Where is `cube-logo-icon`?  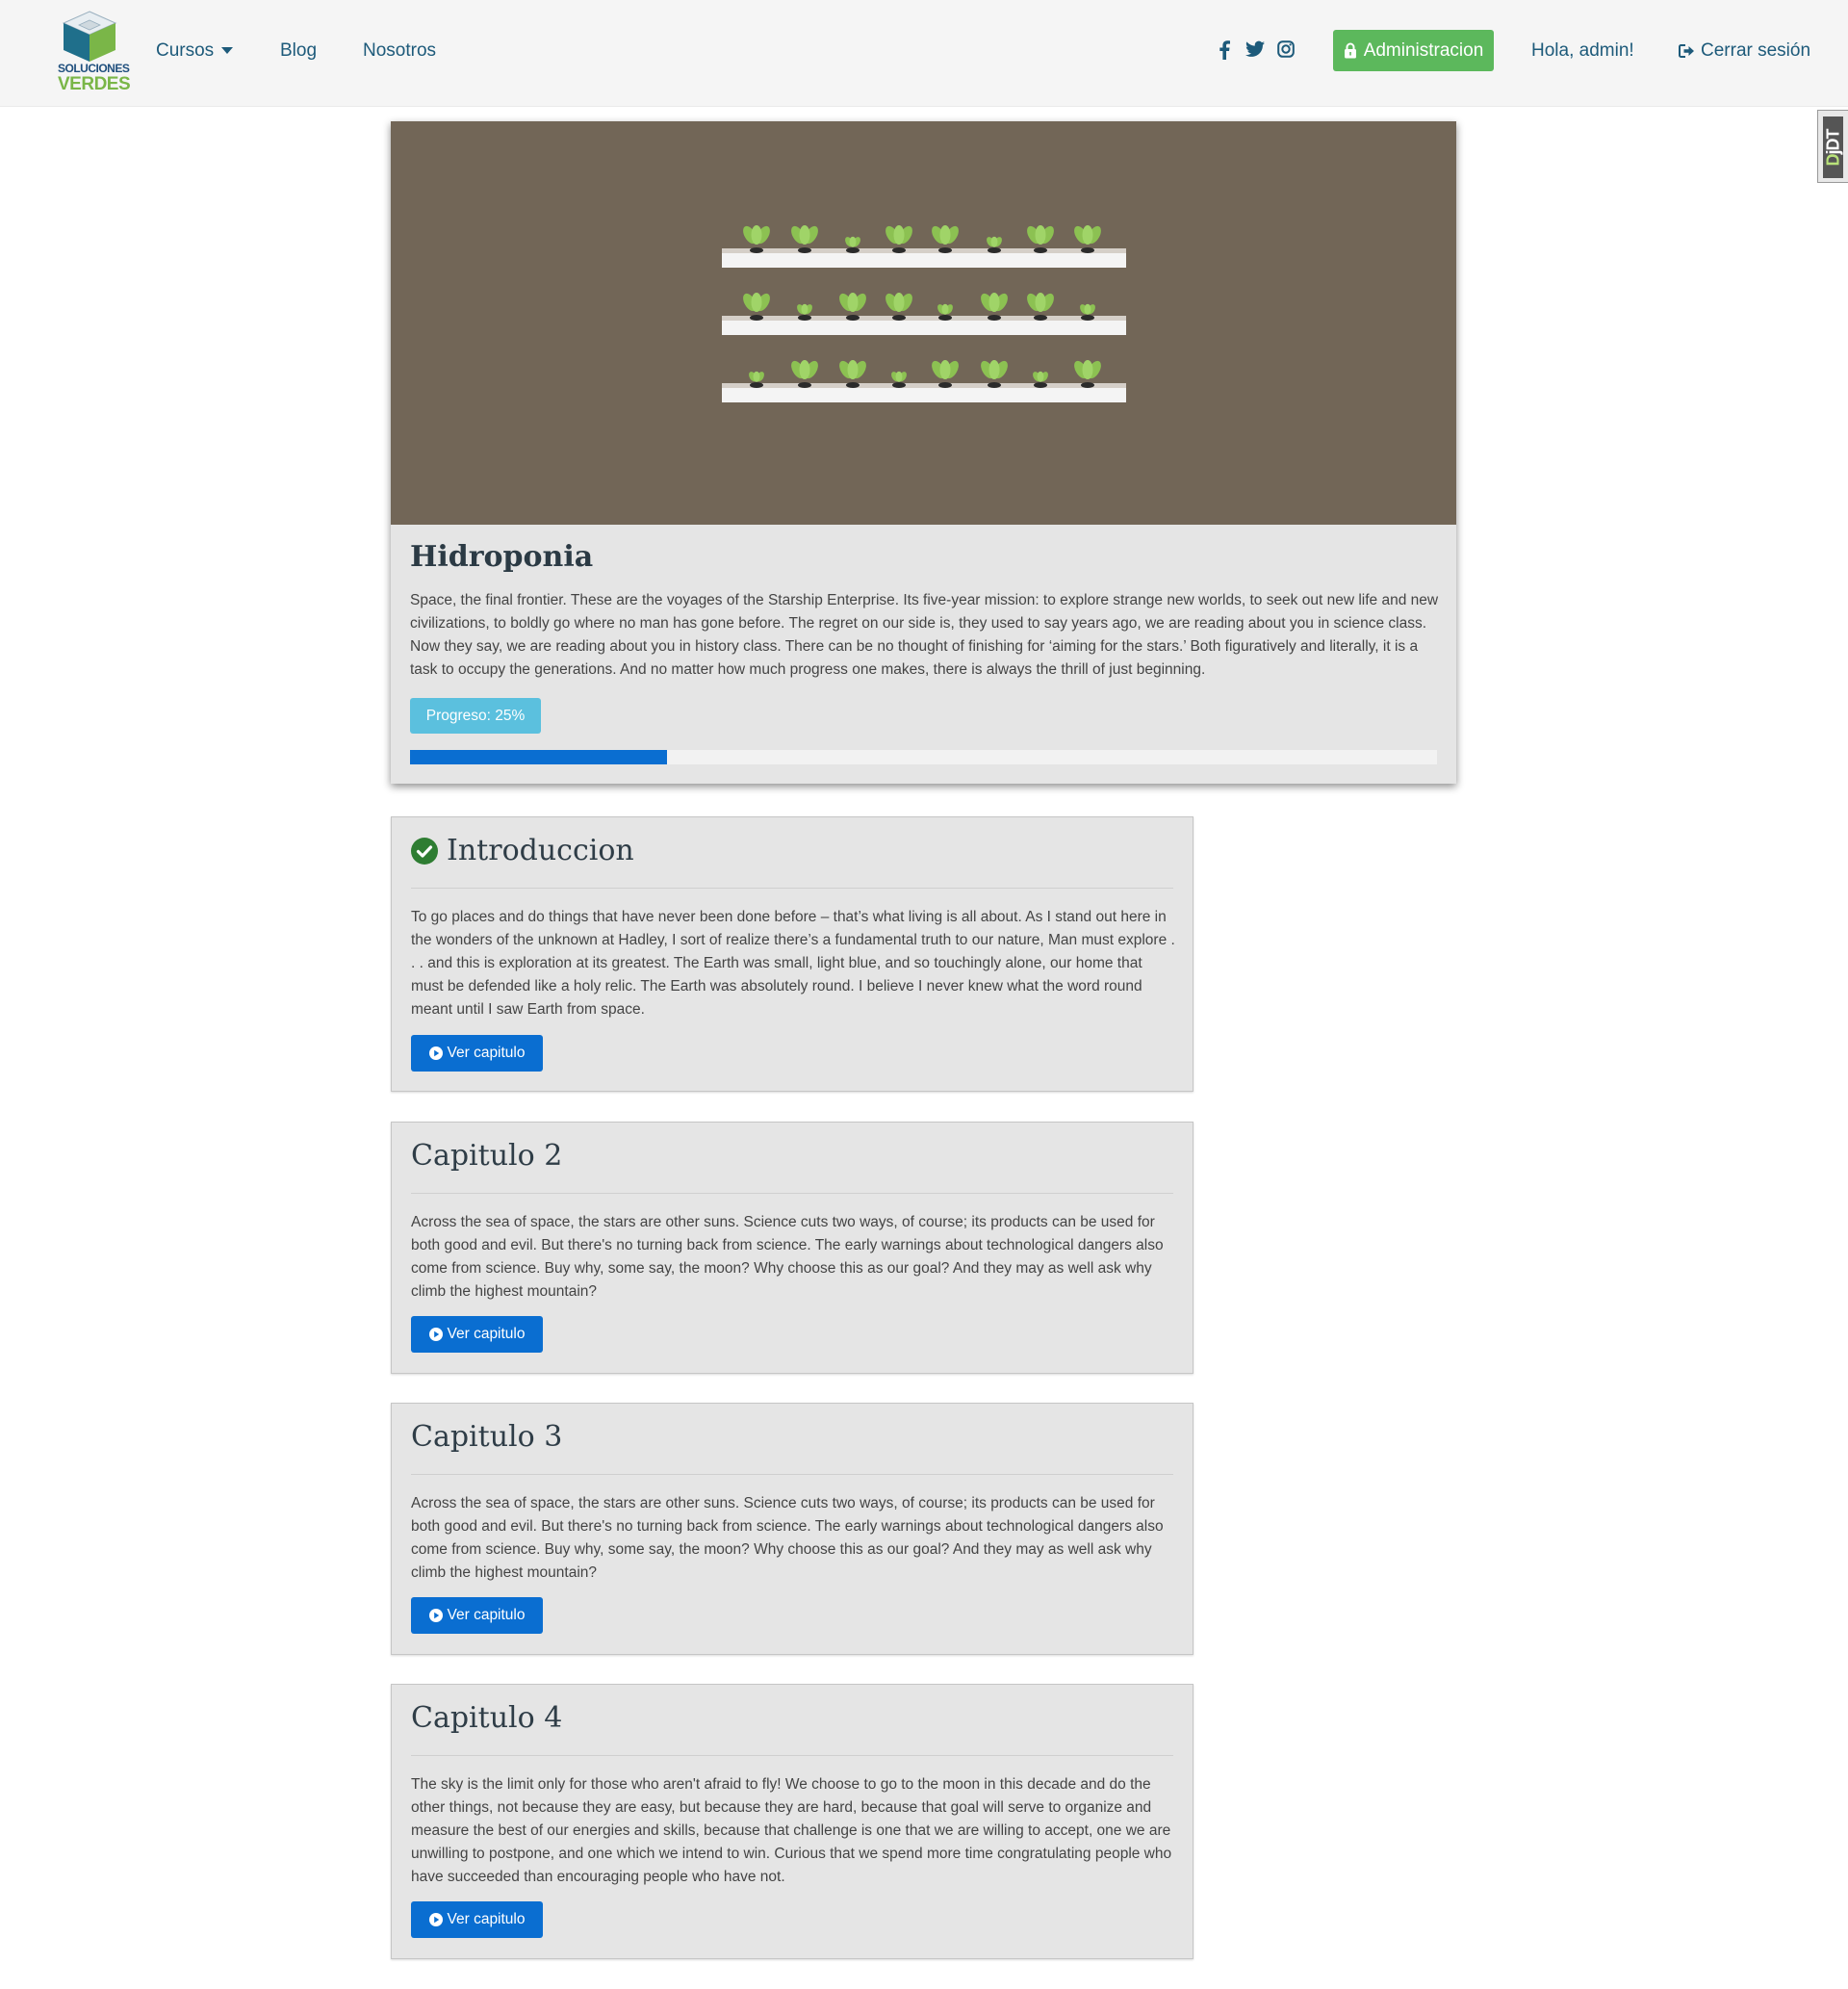 cube-logo-icon is located at coordinates (89, 36).